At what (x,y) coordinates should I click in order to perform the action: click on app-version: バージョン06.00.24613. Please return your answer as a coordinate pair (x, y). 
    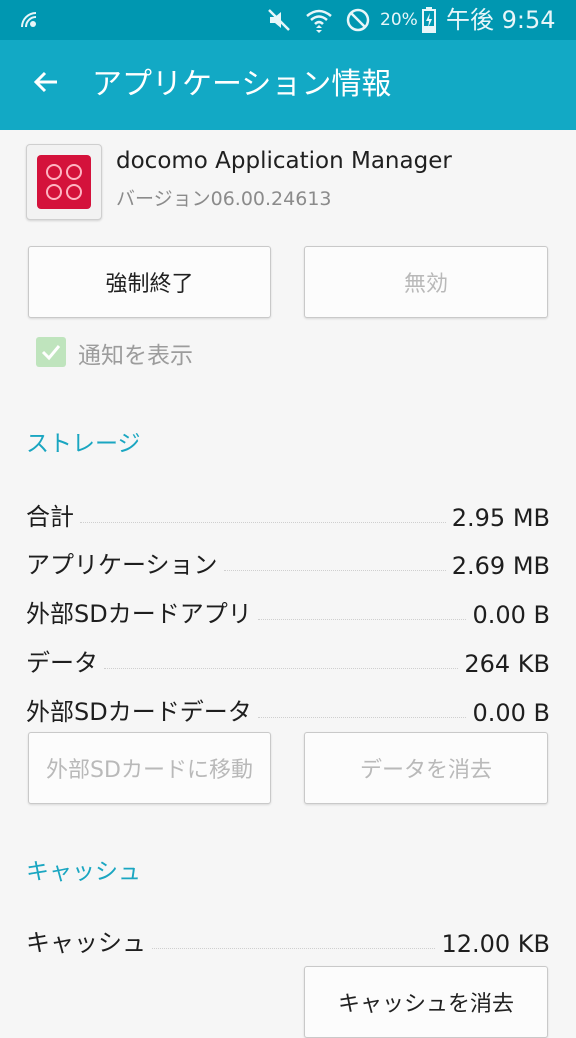
    Looking at the image, I should click on (224, 199).